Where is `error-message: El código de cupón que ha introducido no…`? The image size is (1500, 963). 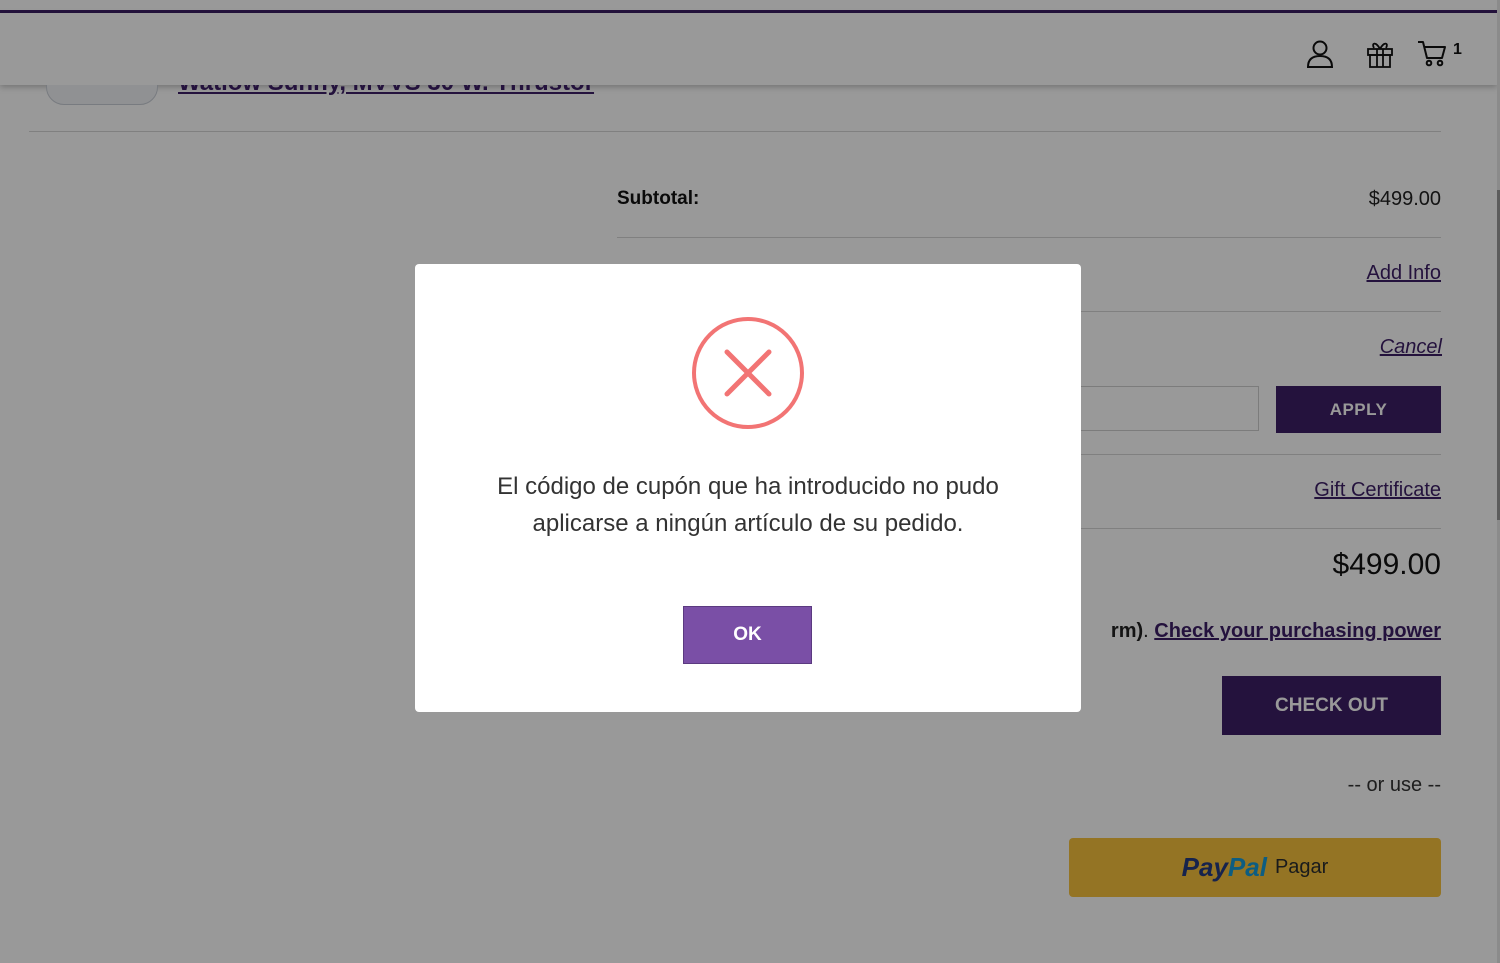
error-message: El código de cupón que ha introducido no… is located at coordinates (748, 505).